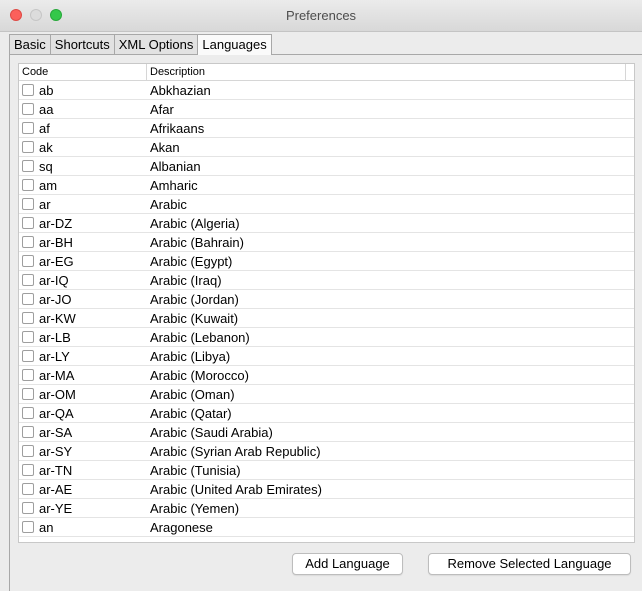 The height and width of the screenshot is (591, 642). What do you see at coordinates (200, 337) in the screenshot?
I see `language-description: Arabic (Lebanon)` at bounding box center [200, 337].